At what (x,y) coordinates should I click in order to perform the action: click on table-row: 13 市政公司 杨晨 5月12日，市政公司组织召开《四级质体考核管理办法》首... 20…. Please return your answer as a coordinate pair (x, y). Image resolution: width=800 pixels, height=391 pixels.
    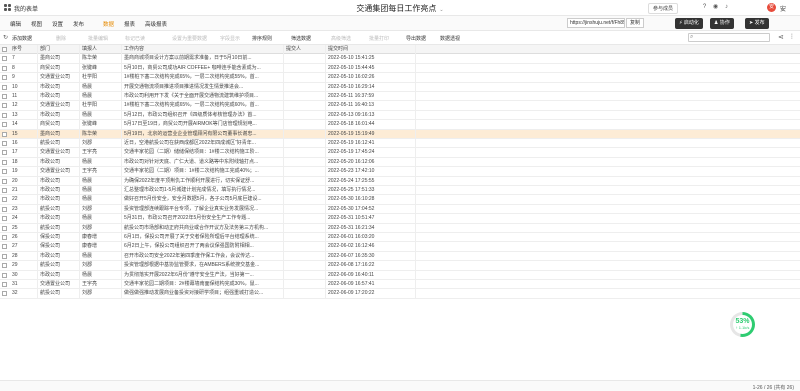
    Looking at the image, I should click on (400, 115).